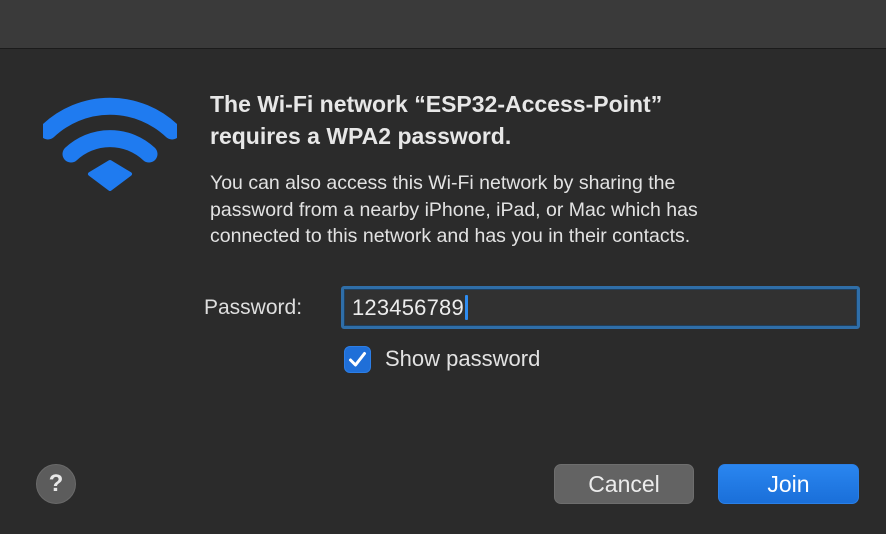 The image size is (886, 534). I want to click on show-password-label: Show password, so click(463, 358).